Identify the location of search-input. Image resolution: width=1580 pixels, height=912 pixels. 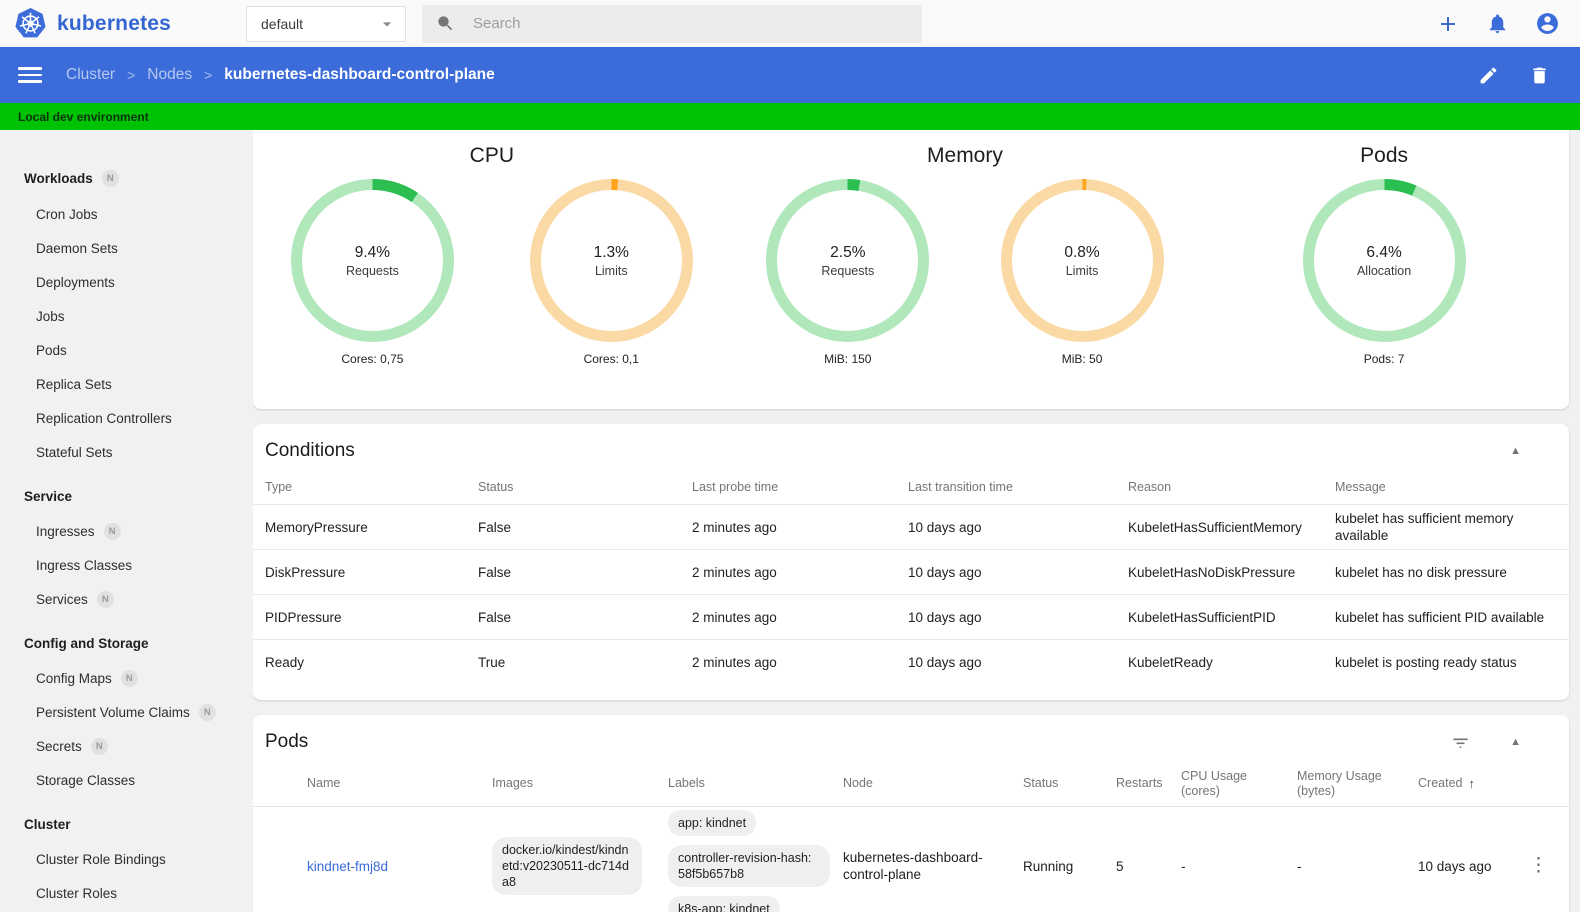
(690, 23).